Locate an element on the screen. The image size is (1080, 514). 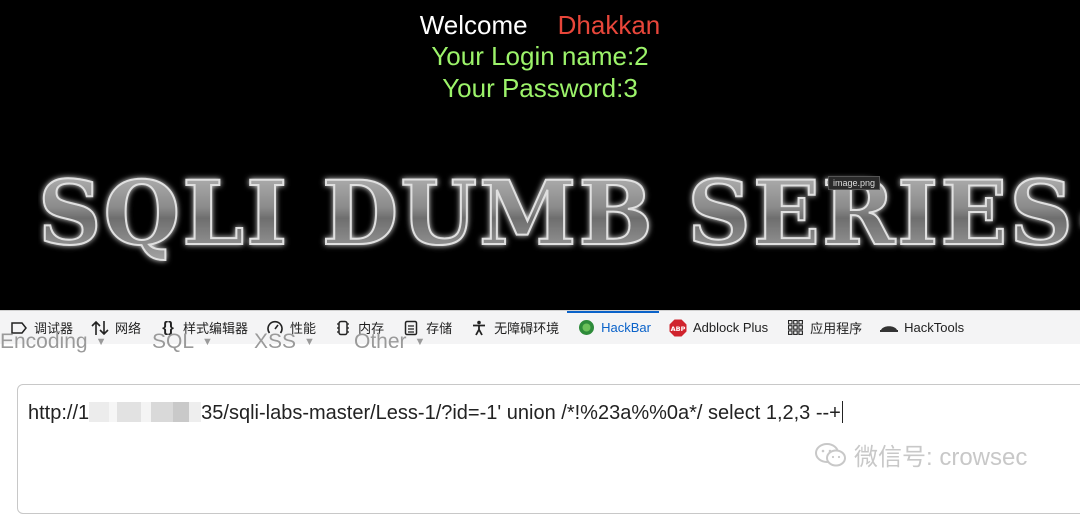
menu-label: SQL is located at coordinates (173, 341).